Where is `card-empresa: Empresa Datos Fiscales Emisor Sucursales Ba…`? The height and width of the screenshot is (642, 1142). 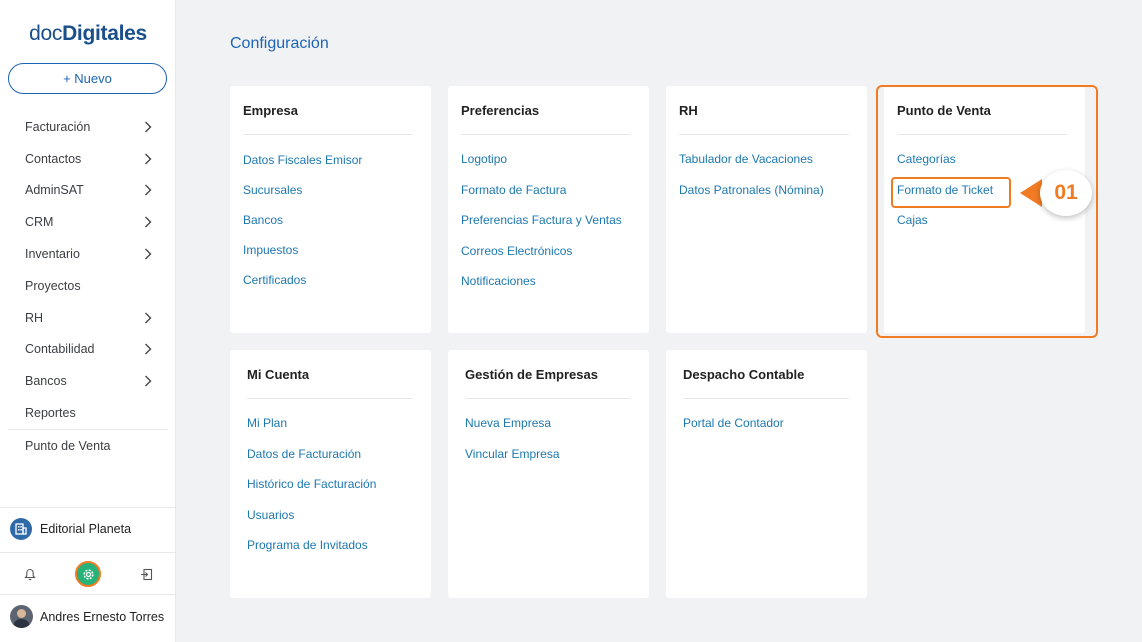
card-empresa: Empresa Datos Fiscales Emisor Sucursales Ba… is located at coordinates (330, 209).